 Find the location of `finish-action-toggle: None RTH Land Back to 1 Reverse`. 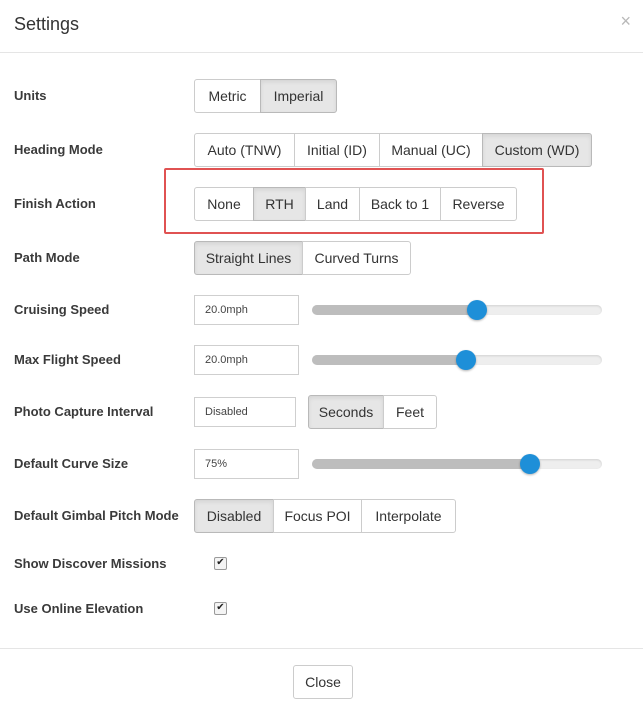

finish-action-toggle: None RTH Land Back to 1 Reverse is located at coordinates (355, 204).